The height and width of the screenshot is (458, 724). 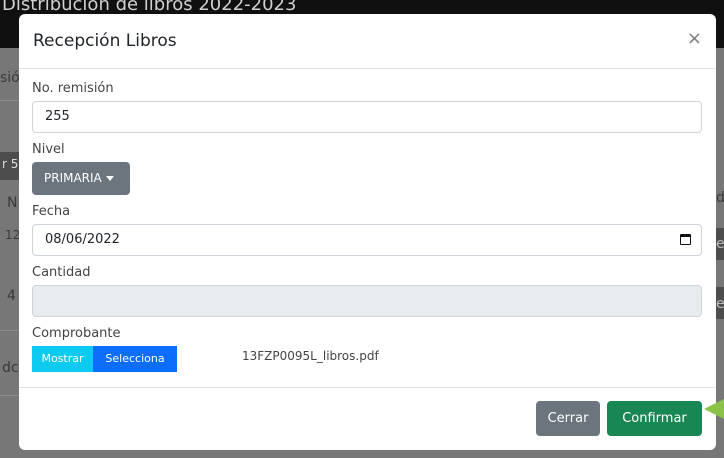 What do you see at coordinates (51, 211) in the screenshot?
I see `fecha-label: Fecha` at bounding box center [51, 211].